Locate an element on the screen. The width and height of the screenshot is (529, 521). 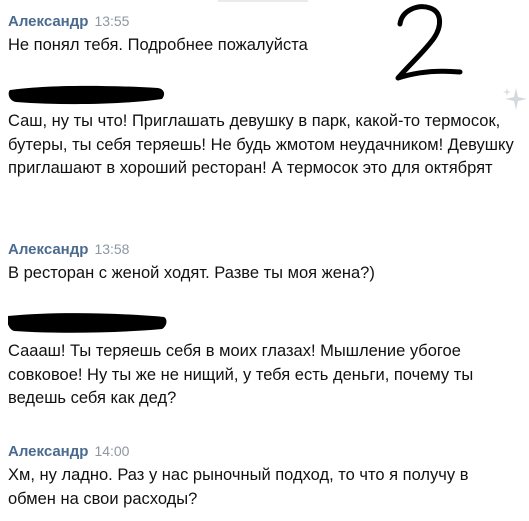
message-time: 13:58 is located at coordinates (112, 249).